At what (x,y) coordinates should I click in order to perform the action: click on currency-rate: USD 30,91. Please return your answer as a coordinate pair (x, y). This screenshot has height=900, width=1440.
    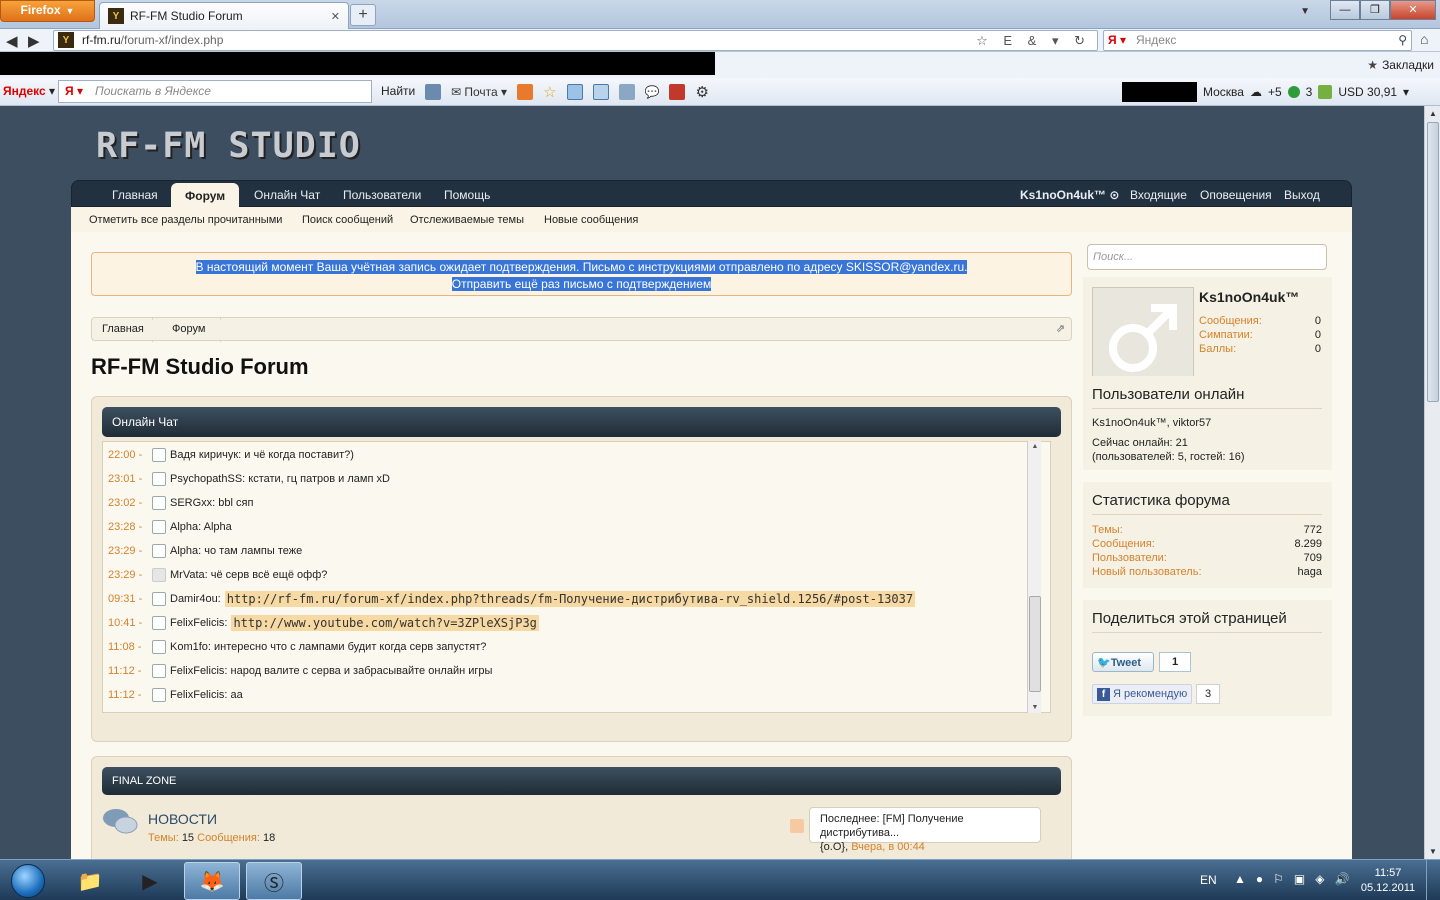
    Looking at the image, I should click on (1367, 92).